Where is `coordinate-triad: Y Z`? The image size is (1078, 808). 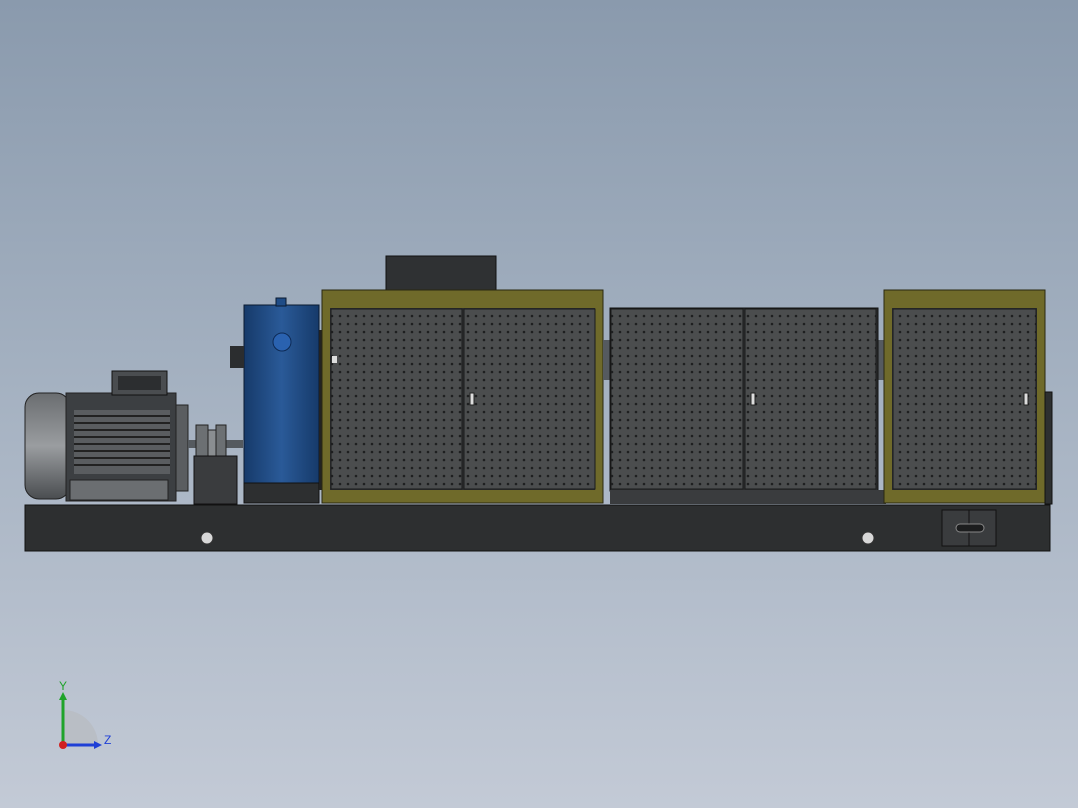 coordinate-triad: Y Z is located at coordinates (85, 714).